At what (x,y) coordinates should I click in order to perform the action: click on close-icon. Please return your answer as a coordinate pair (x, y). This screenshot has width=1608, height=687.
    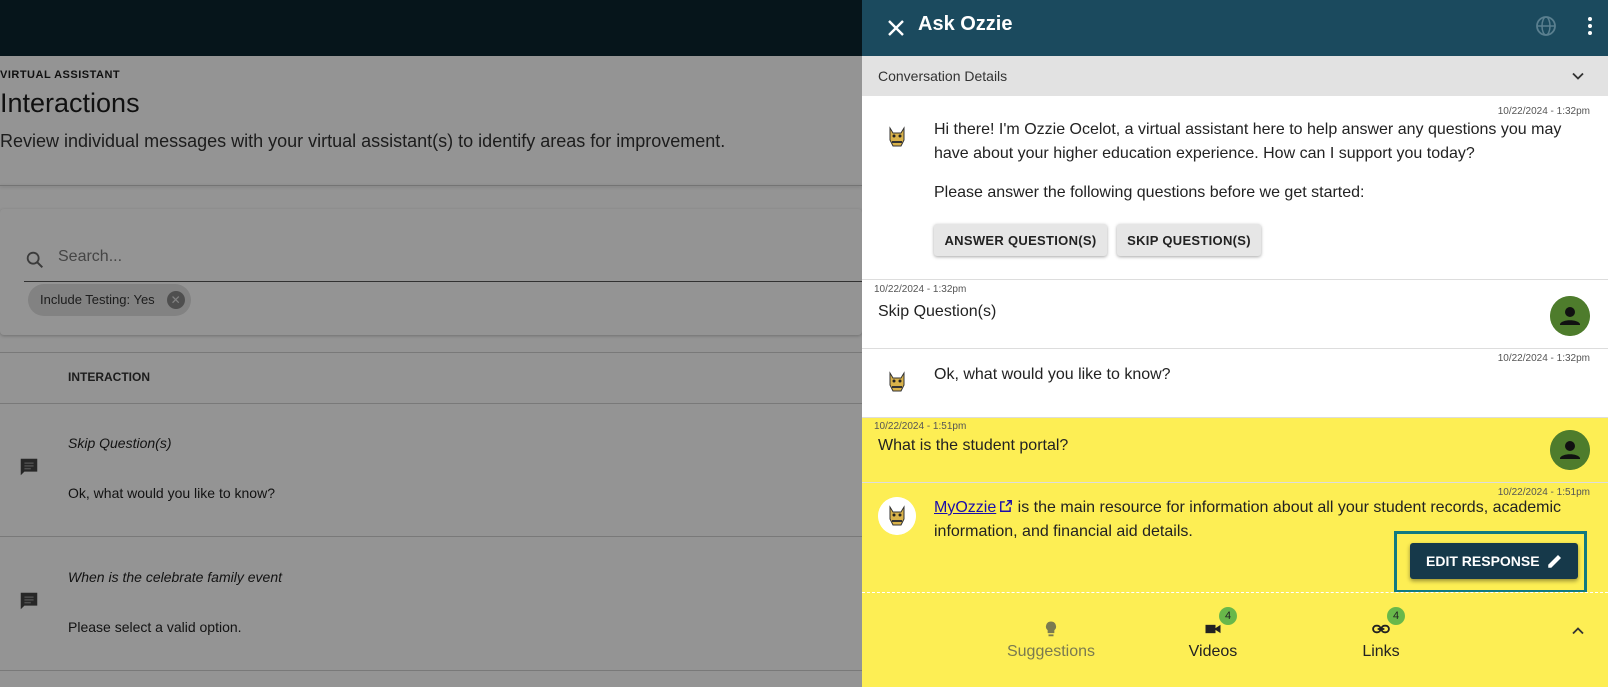
    Looking at the image, I should click on (896, 28).